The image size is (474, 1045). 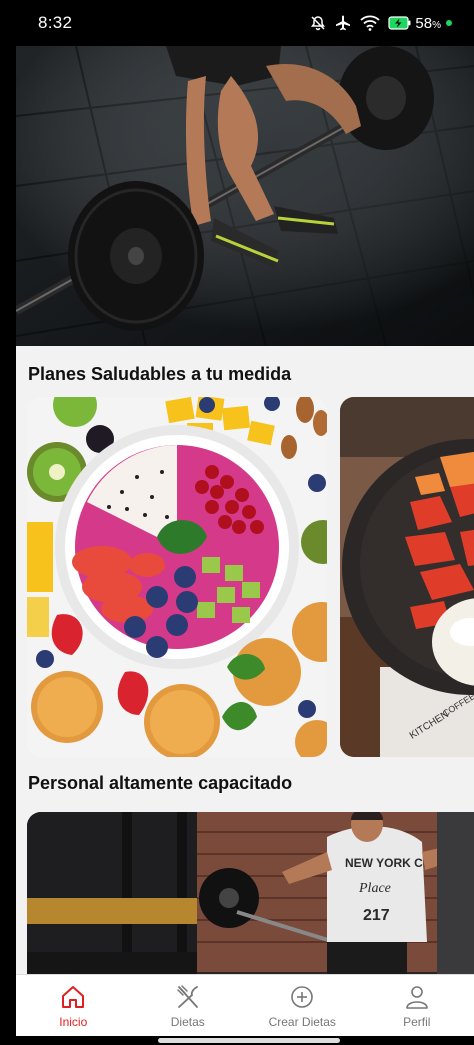 What do you see at coordinates (374, 888) in the screenshot?
I see `svg-text: Place` at bounding box center [374, 888].